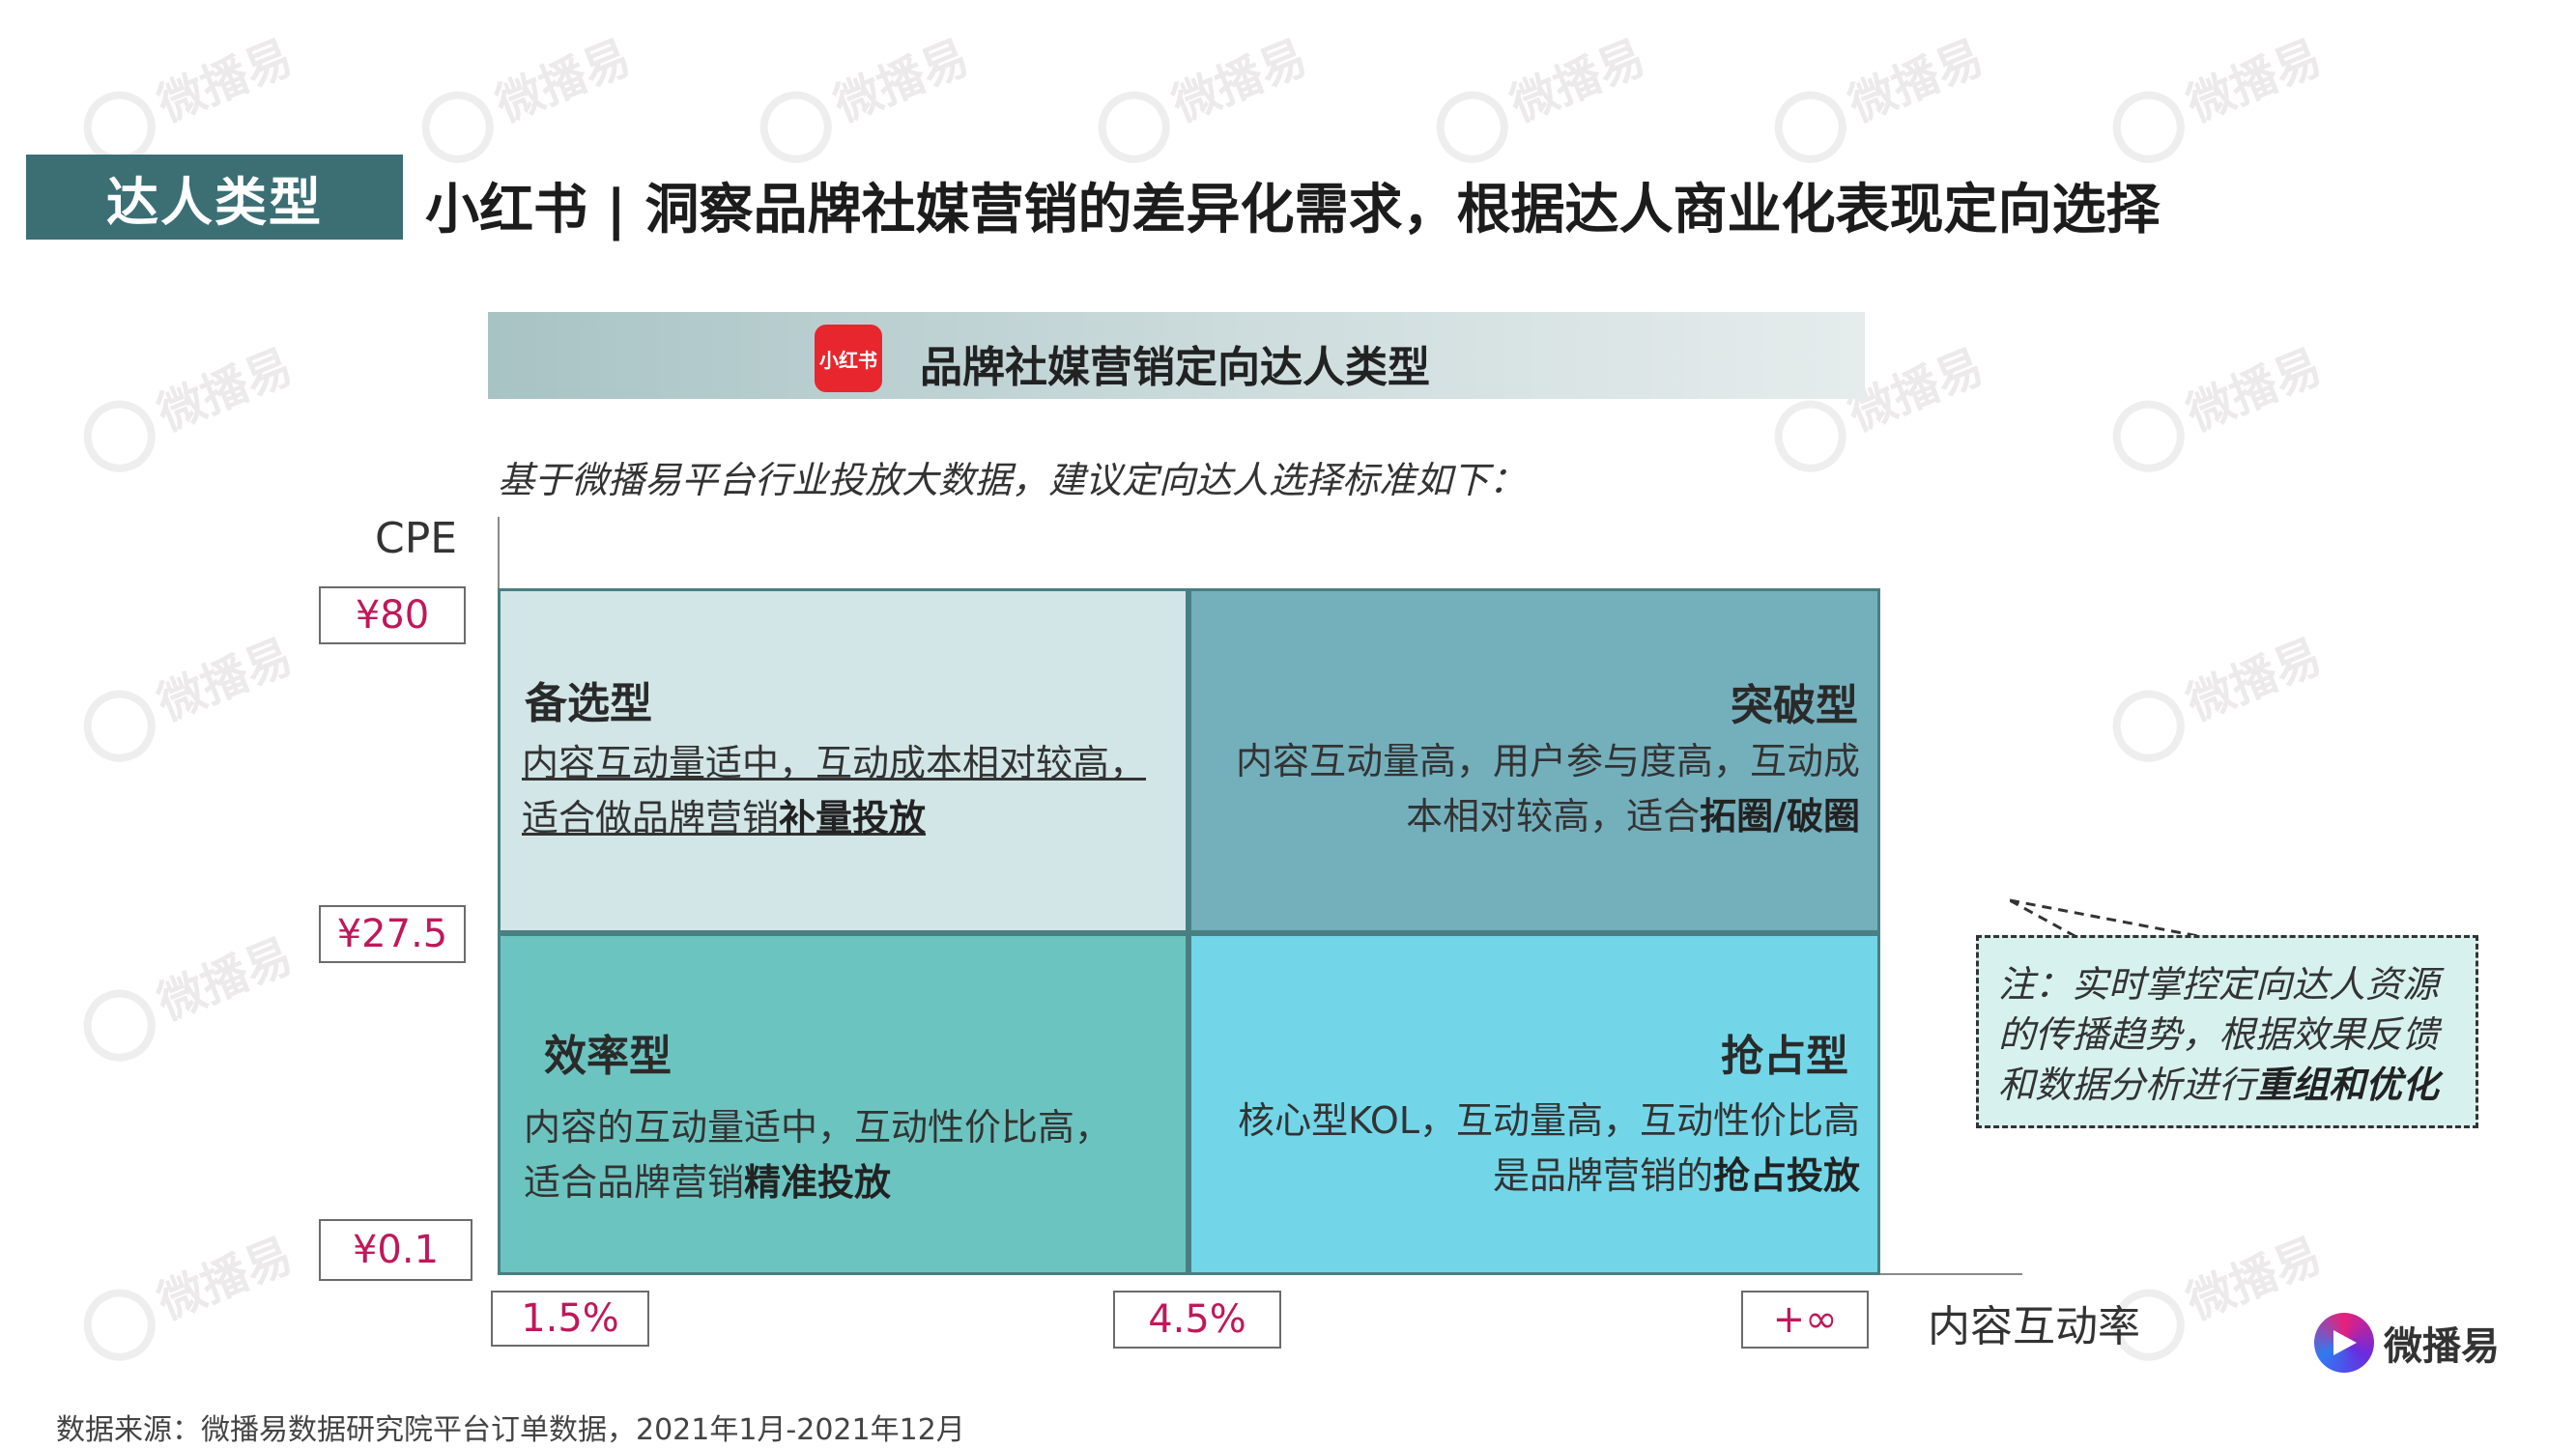 Image resolution: width=2576 pixels, height=1449 pixels. What do you see at coordinates (1549, 1120) in the screenshot?
I see `description-line: 核心型KOL，互动量高，互动性价比高` at bounding box center [1549, 1120].